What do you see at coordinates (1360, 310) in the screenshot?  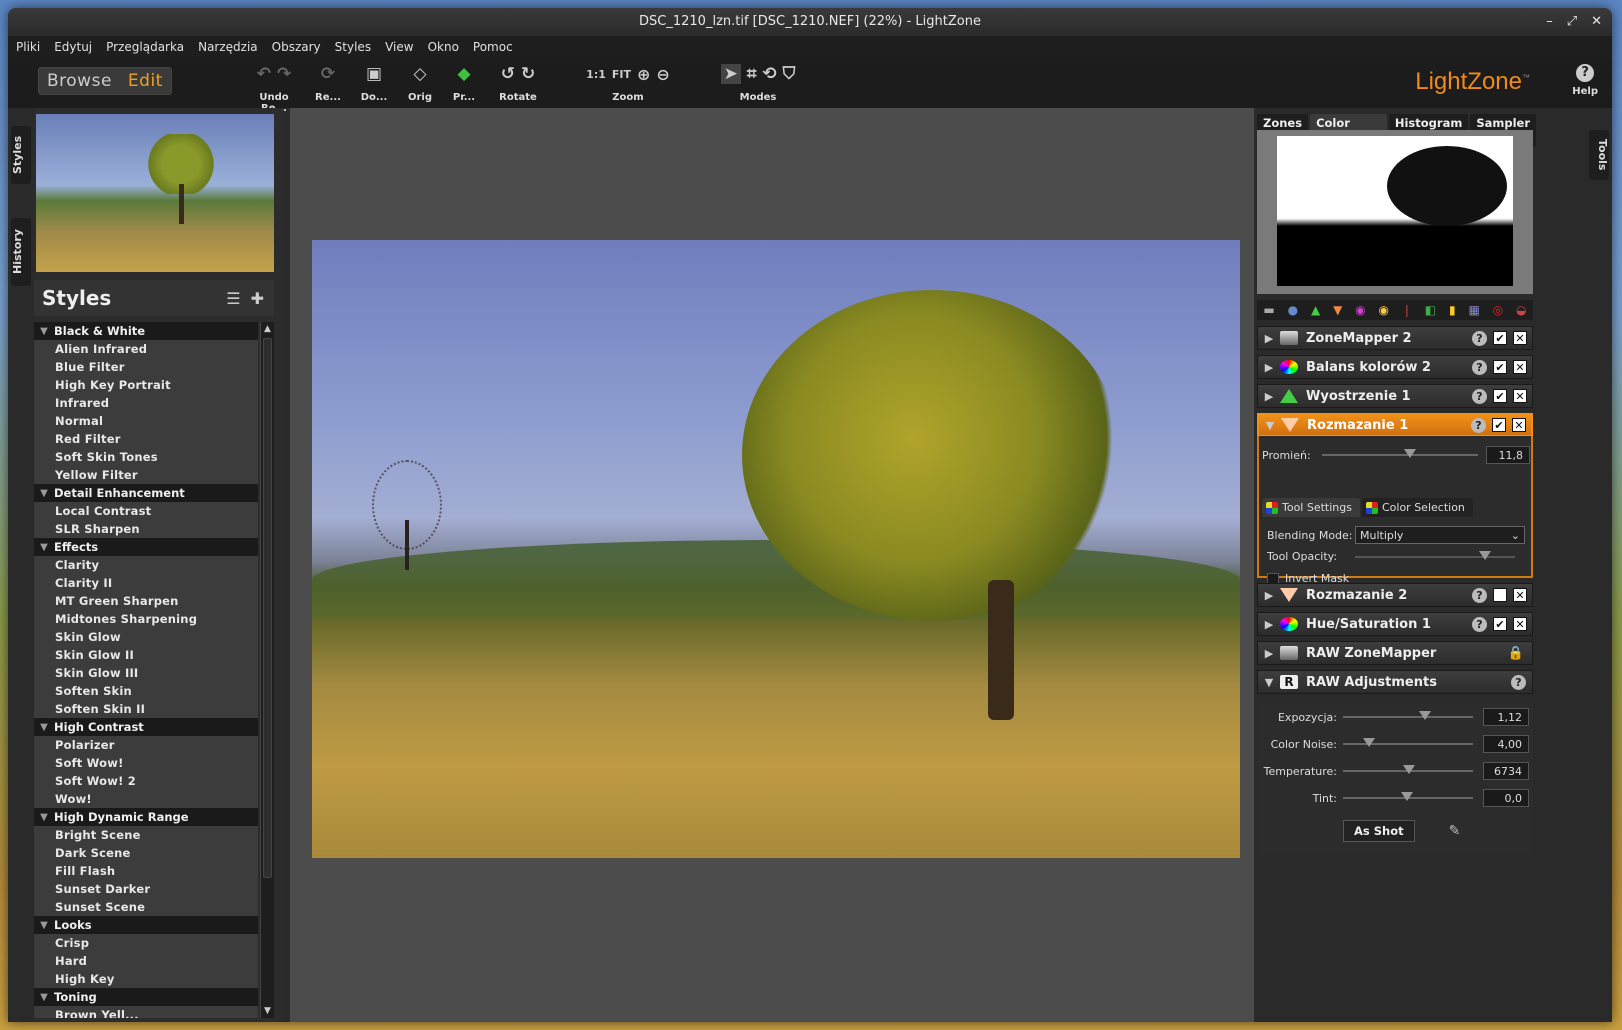 I see `color-balance-tool-icon: ◉` at bounding box center [1360, 310].